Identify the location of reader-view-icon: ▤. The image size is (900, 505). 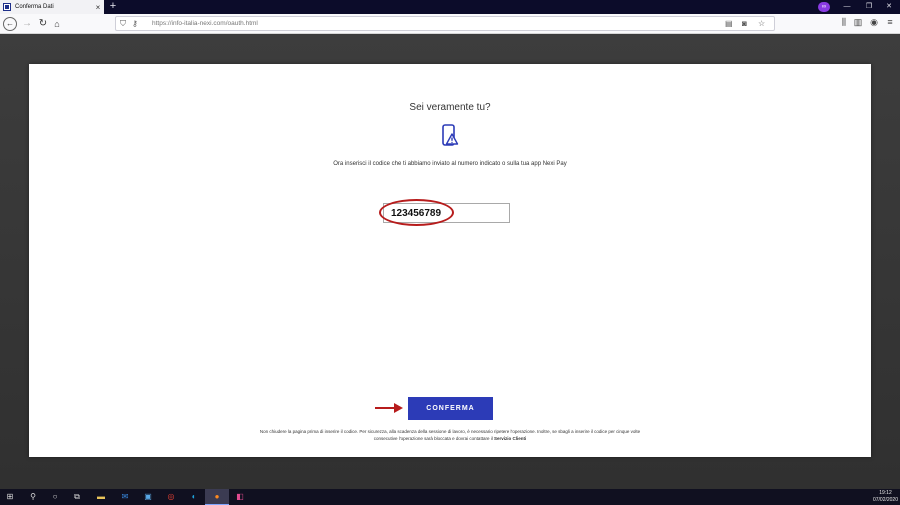
(729, 23).